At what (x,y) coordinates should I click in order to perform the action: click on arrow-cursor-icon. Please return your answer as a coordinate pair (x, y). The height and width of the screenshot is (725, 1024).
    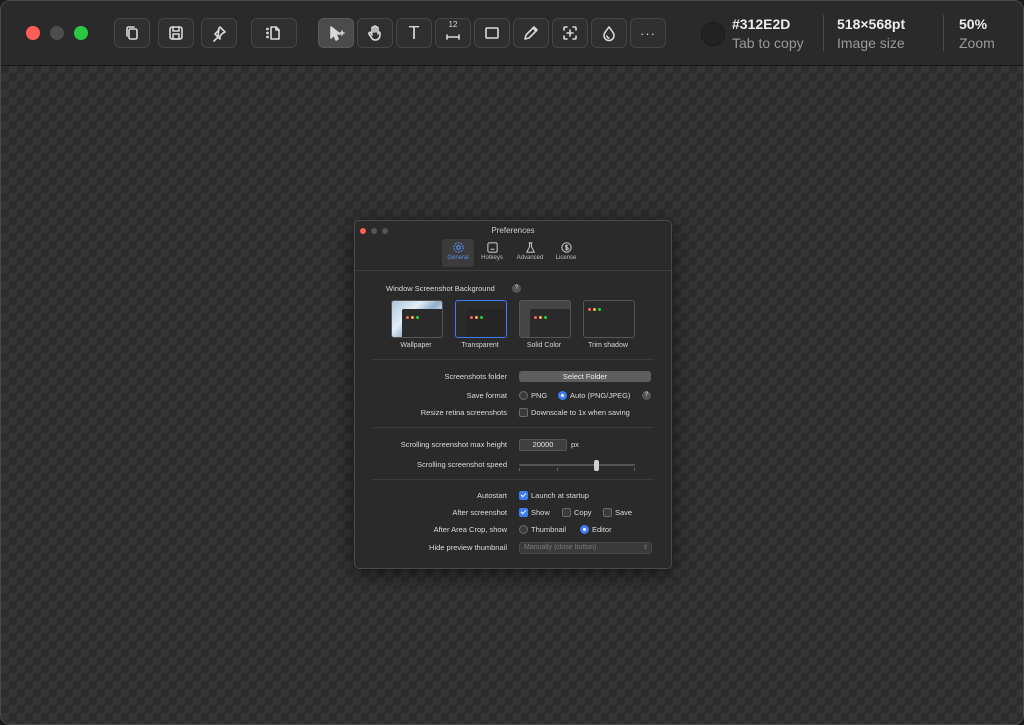
    Looking at the image, I should click on (337, 33).